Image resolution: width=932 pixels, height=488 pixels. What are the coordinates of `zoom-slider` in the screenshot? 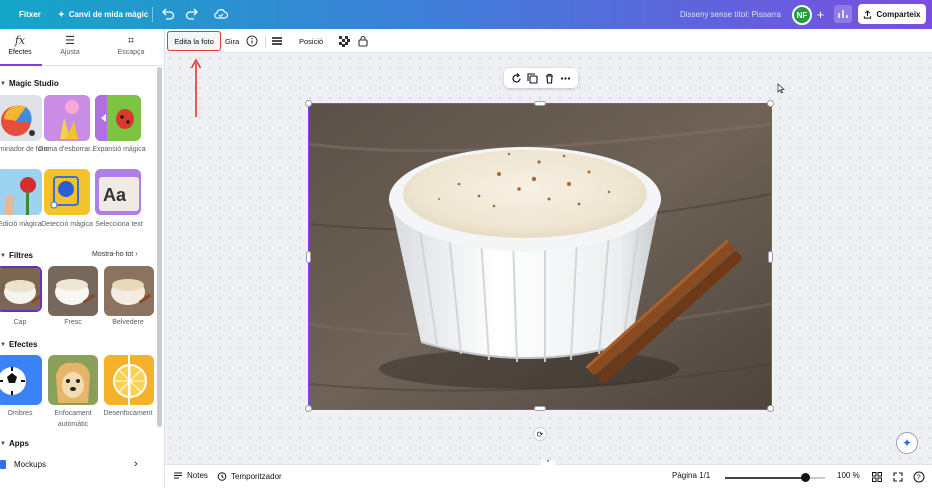 It's located at (775, 477).